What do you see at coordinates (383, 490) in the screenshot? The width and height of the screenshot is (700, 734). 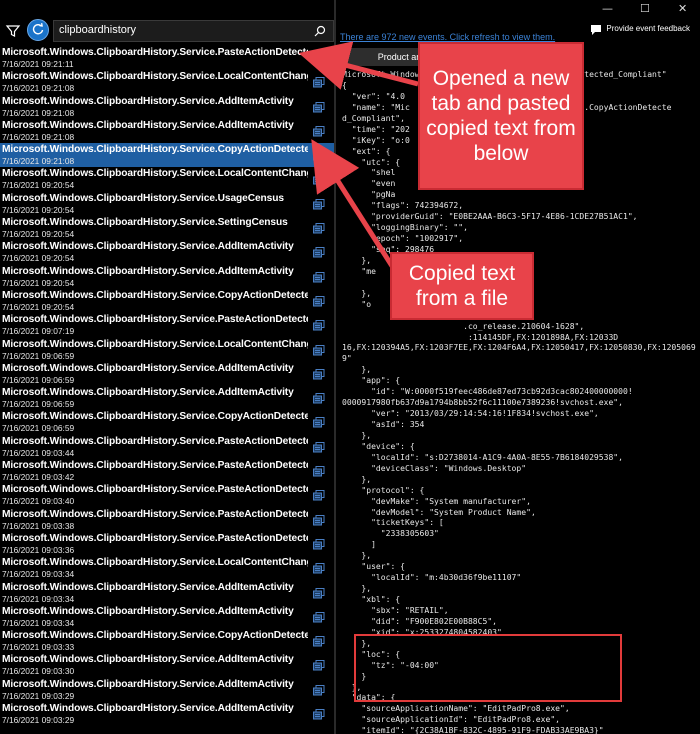 I see `json-line: "protocol": {` at bounding box center [383, 490].